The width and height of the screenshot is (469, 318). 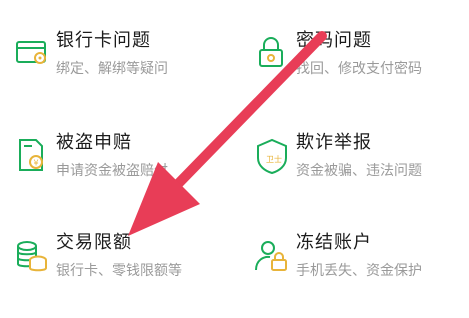 What do you see at coordinates (112, 171) in the screenshot?
I see `topic-description: 申请资金被盗赔付` at bounding box center [112, 171].